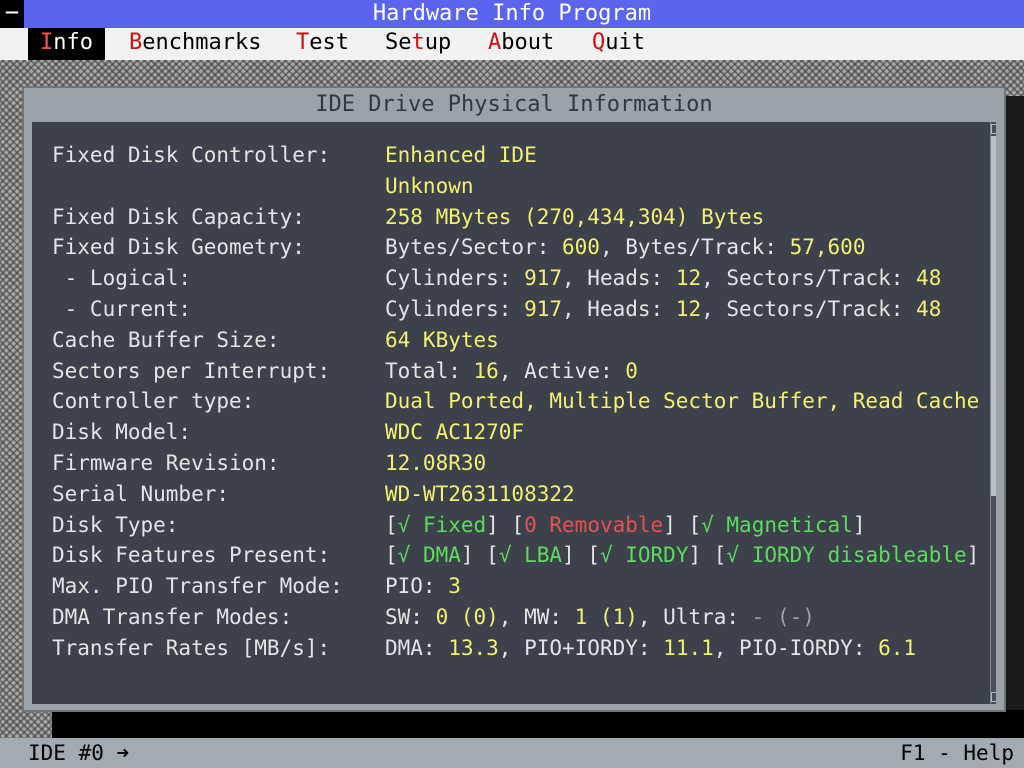 This screenshot has width=1024, height=768. What do you see at coordinates (594, 524) in the screenshot?
I see `value-segment: 0 Removable` at bounding box center [594, 524].